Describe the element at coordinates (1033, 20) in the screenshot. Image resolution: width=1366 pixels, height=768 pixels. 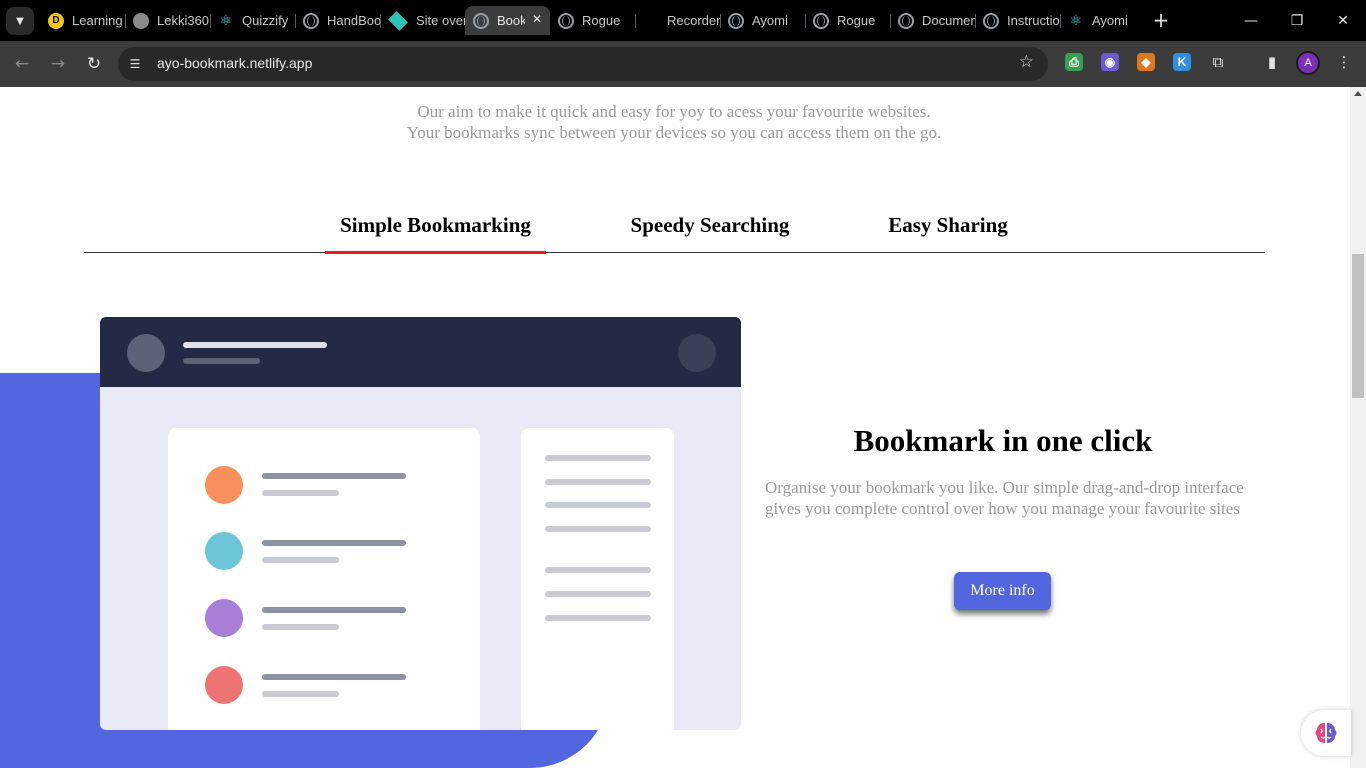
I see `tab-title: Instructions` at that location.